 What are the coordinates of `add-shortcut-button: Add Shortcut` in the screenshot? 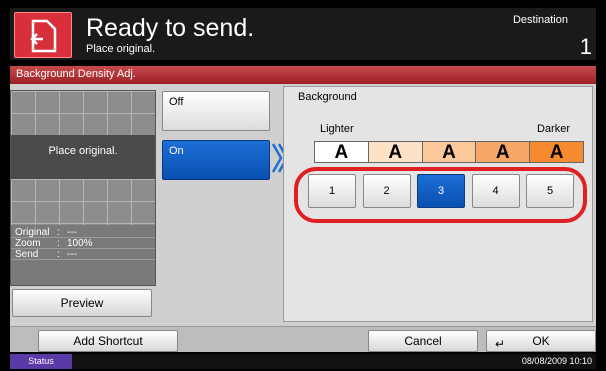 It's located at (108, 341).